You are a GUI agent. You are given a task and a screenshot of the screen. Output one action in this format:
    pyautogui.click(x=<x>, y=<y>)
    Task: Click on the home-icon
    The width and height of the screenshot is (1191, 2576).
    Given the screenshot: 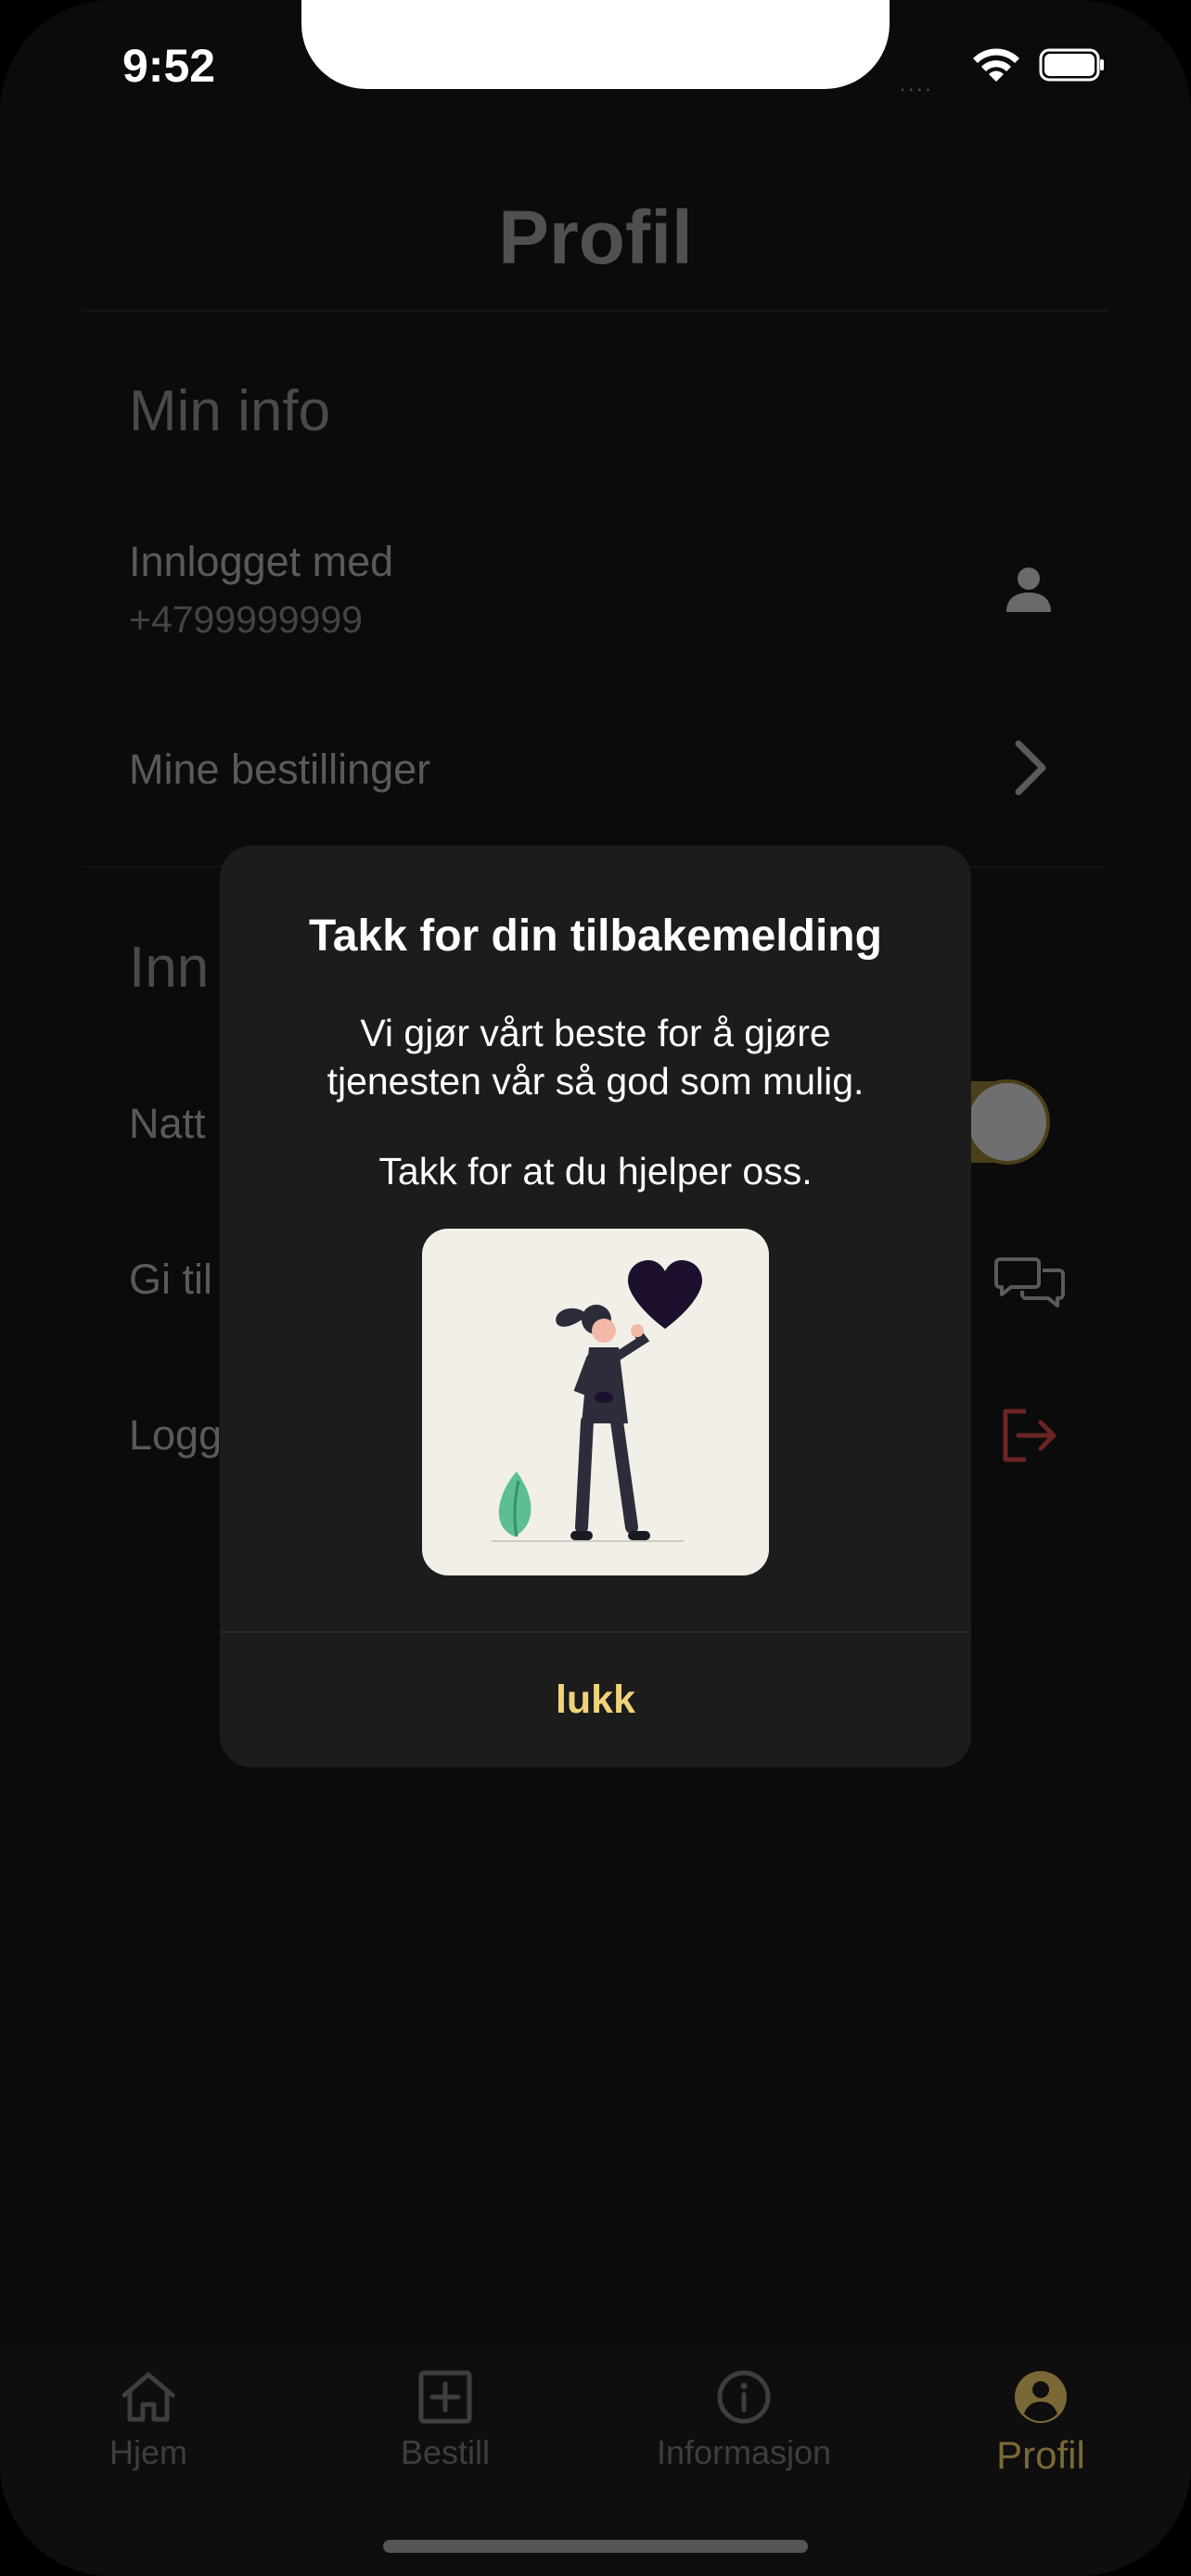 What is the action you would take?
    pyautogui.click(x=148, y=2397)
    